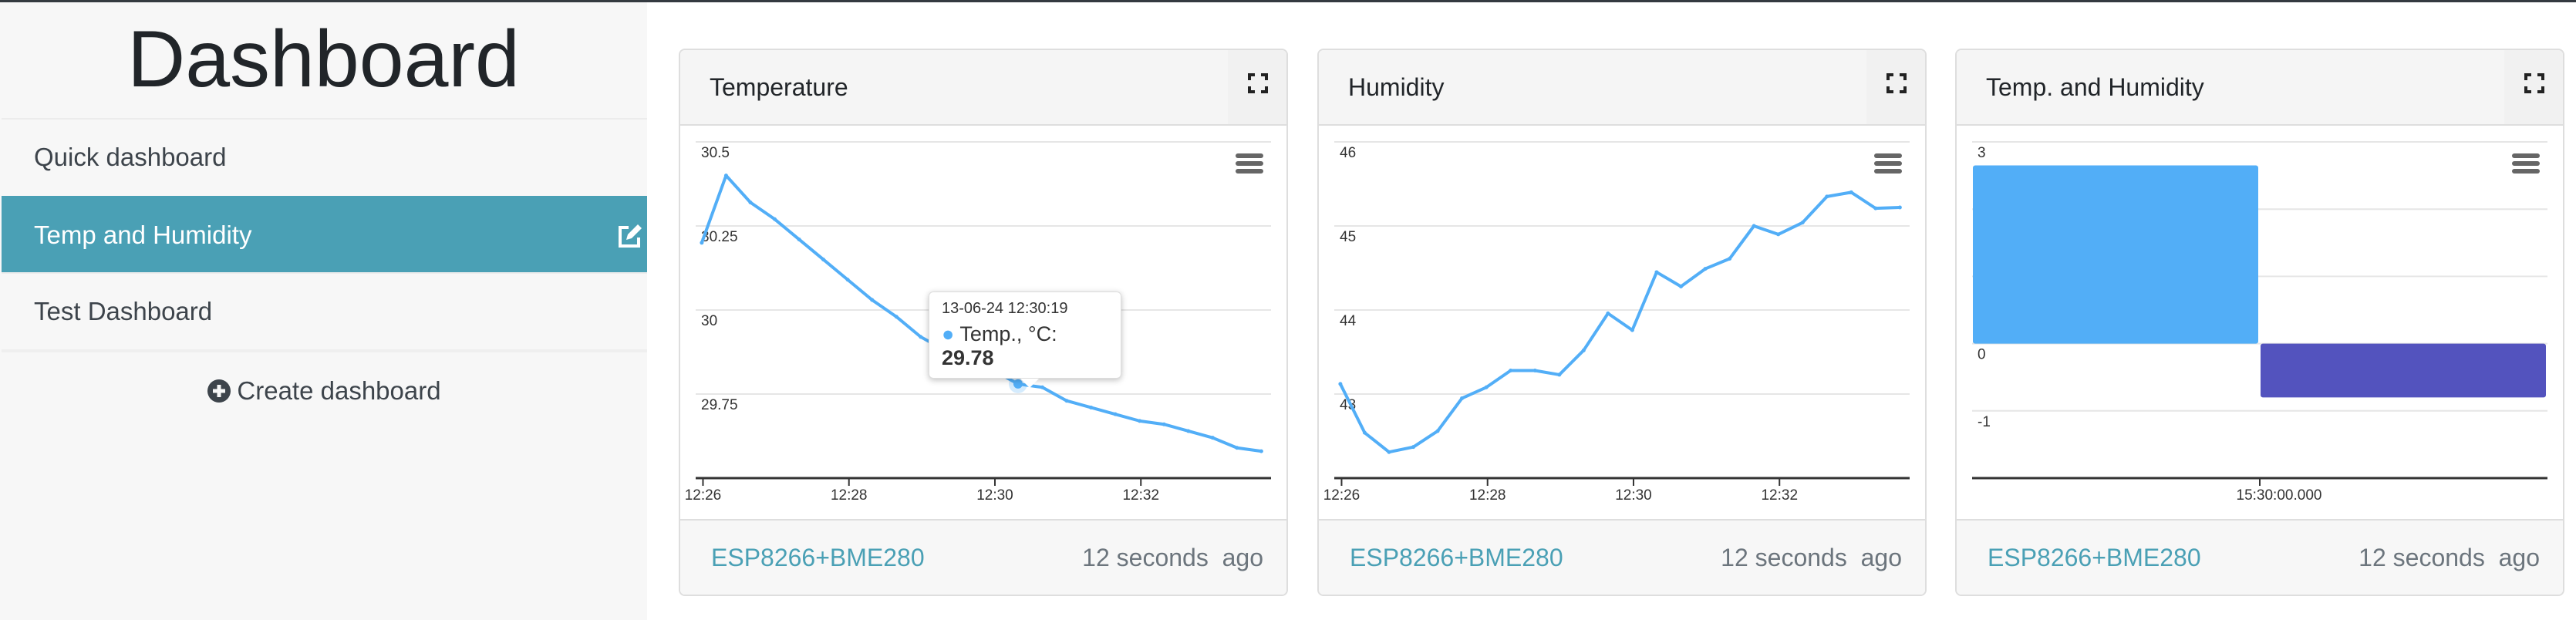 The width and height of the screenshot is (2576, 620). What do you see at coordinates (123, 311) in the screenshot?
I see `sidebar-item-label: Test Dashboard` at bounding box center [123, 311].